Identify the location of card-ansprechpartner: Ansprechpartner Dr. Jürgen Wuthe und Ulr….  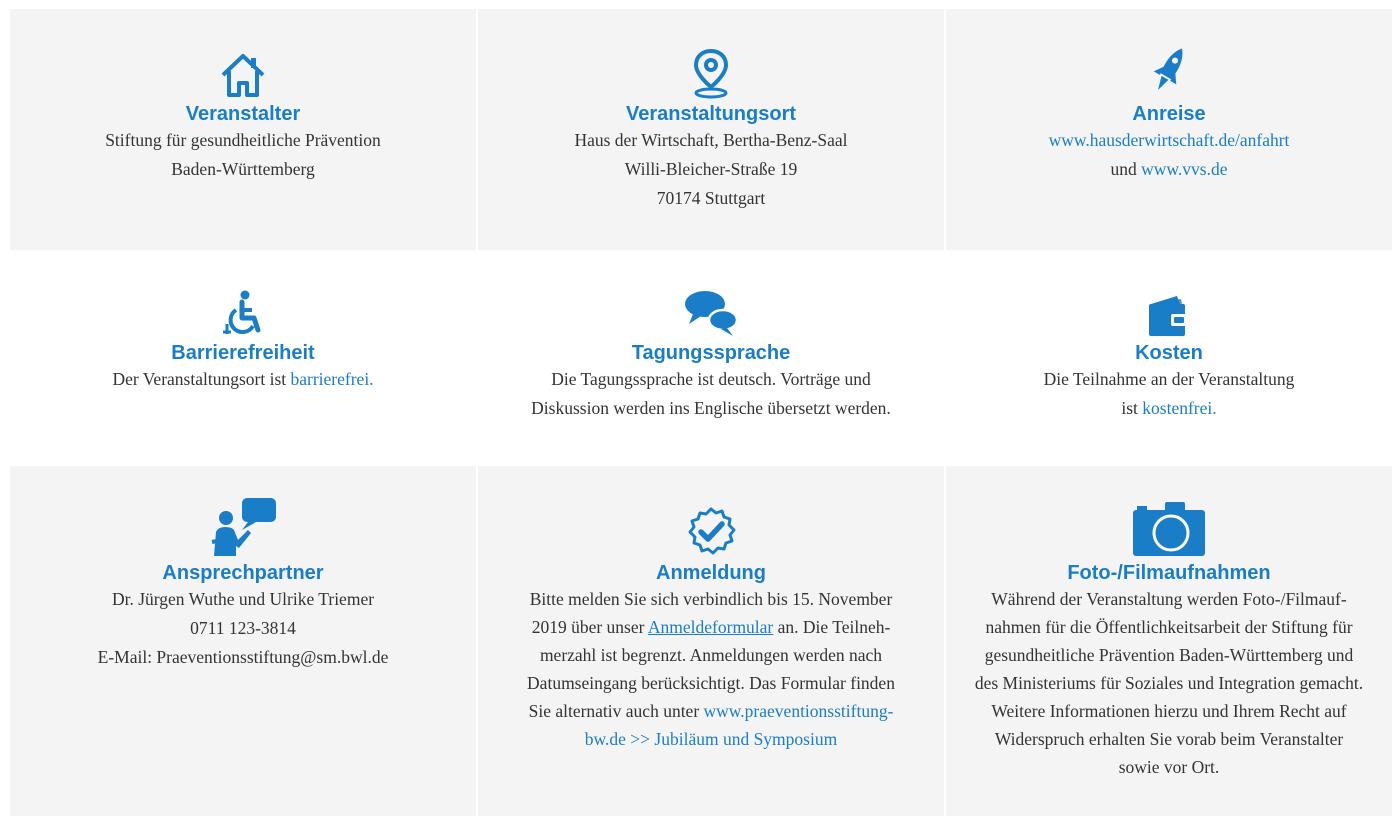
(243, 641).